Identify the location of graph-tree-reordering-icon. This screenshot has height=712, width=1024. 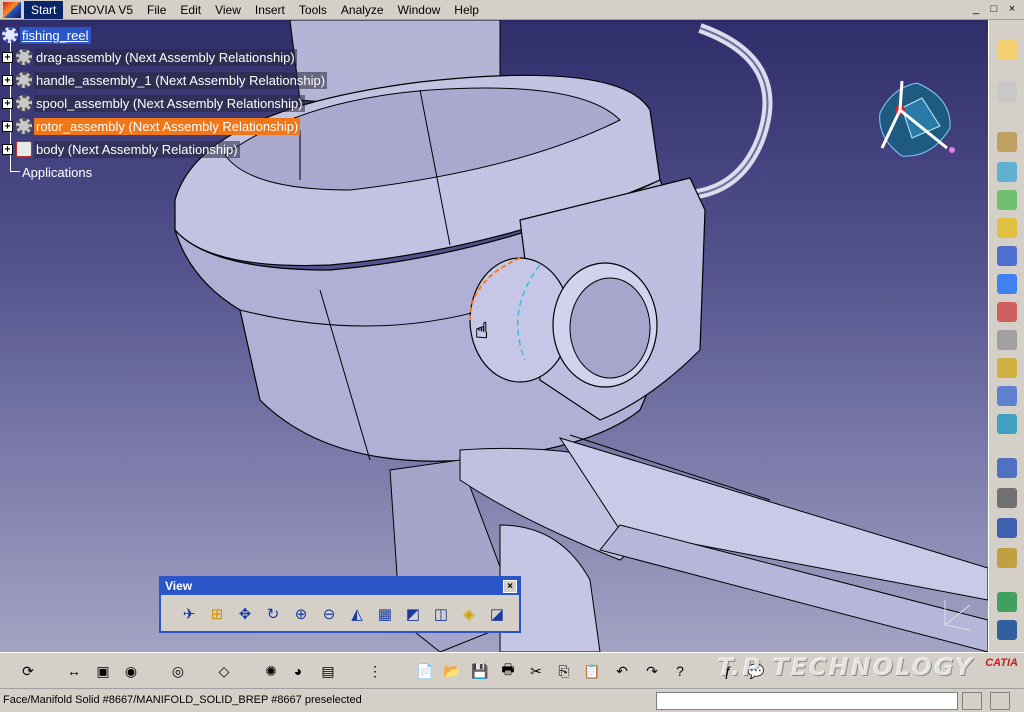
(1007, 284).